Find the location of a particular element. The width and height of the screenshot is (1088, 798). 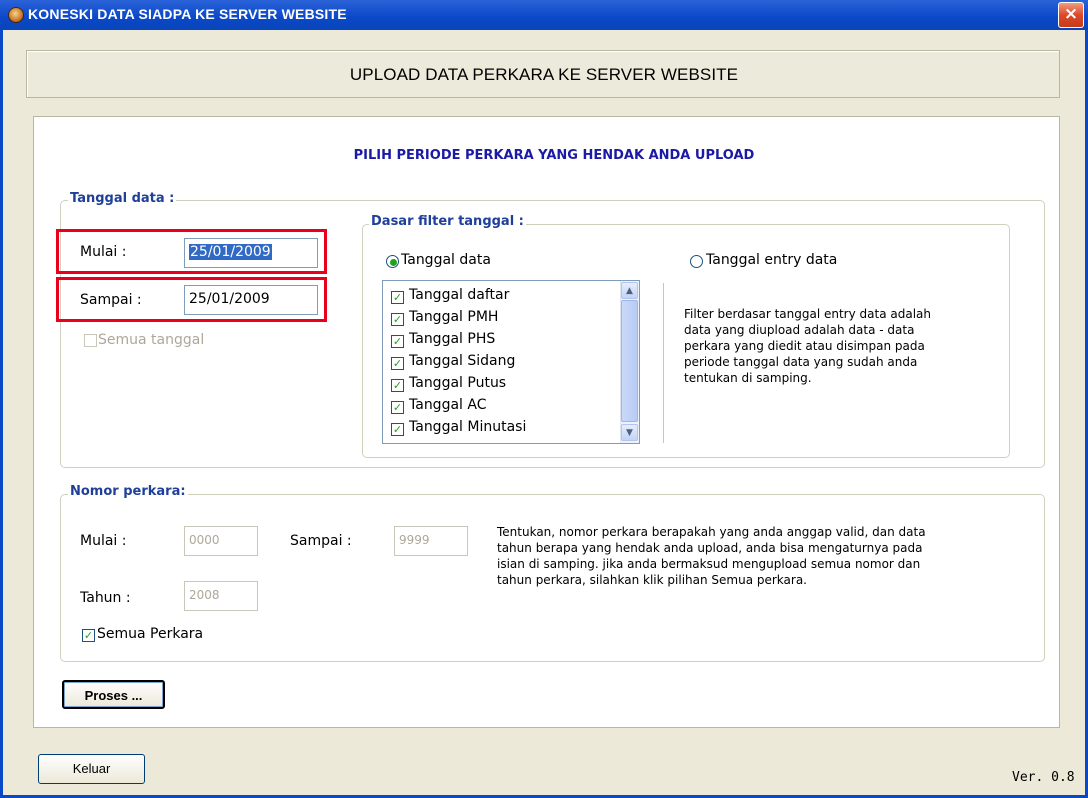

listbox-scrollbar: ▲ ▼ is located at coordinates (629, 362).